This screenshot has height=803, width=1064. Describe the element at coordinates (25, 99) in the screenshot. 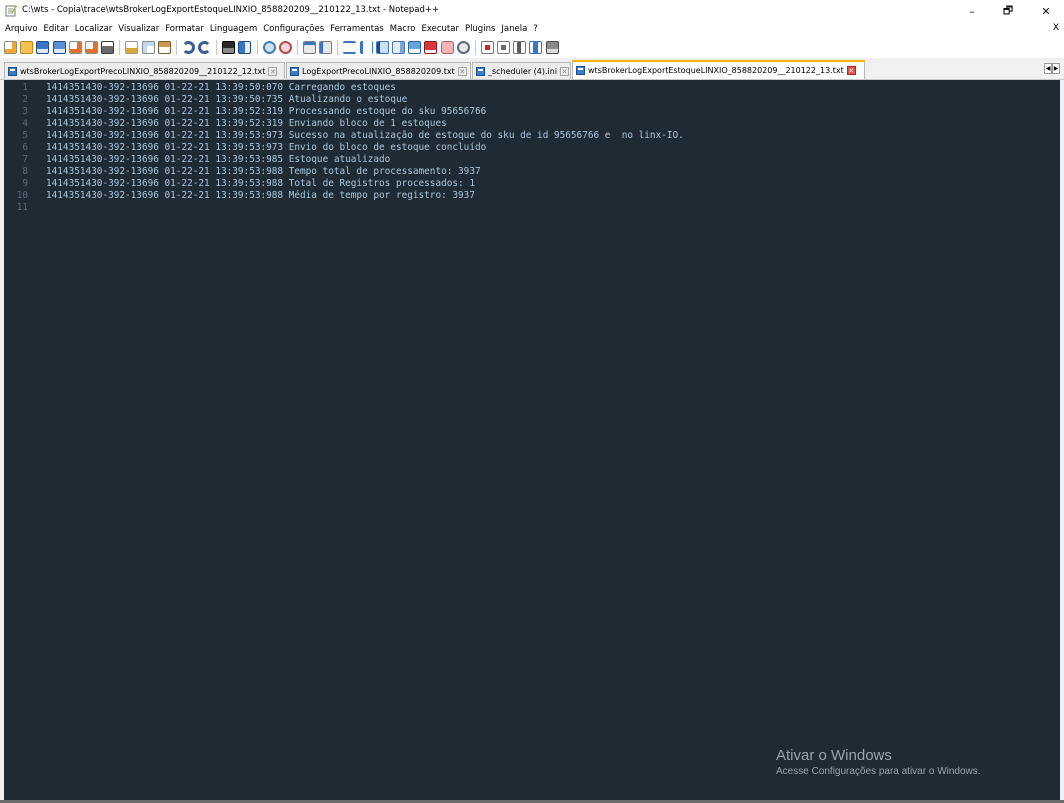

I see `line-number: 2` at that location.